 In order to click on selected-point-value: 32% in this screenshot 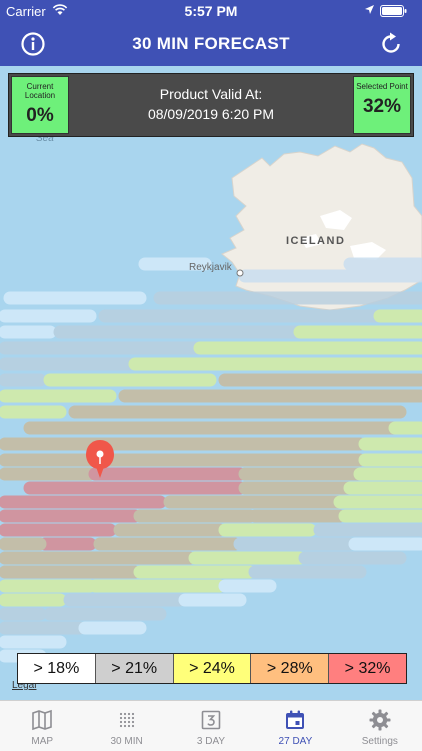, I will do `click(382, 106)`.